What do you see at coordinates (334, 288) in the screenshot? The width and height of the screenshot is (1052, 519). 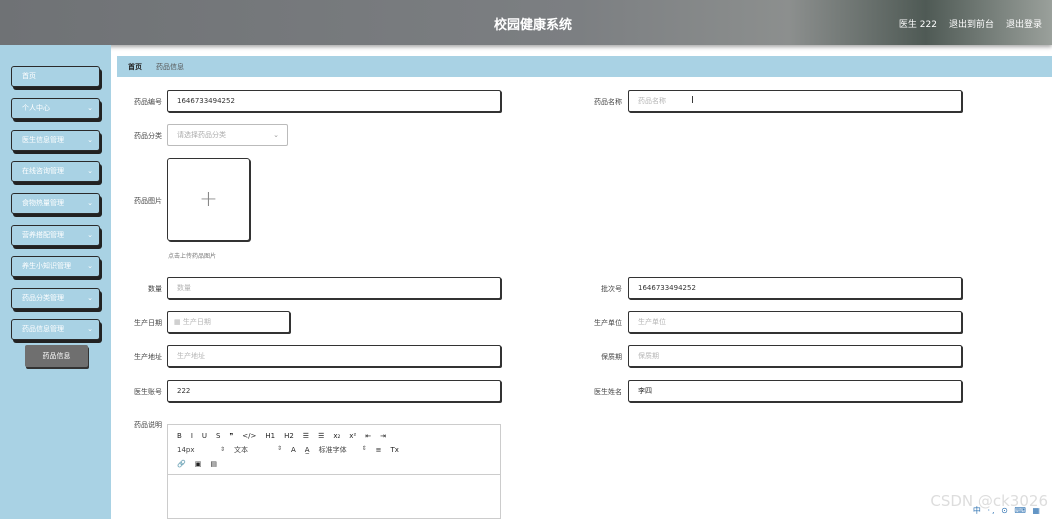 I see `qty-input: 数量` at bounding box center [334, 288].